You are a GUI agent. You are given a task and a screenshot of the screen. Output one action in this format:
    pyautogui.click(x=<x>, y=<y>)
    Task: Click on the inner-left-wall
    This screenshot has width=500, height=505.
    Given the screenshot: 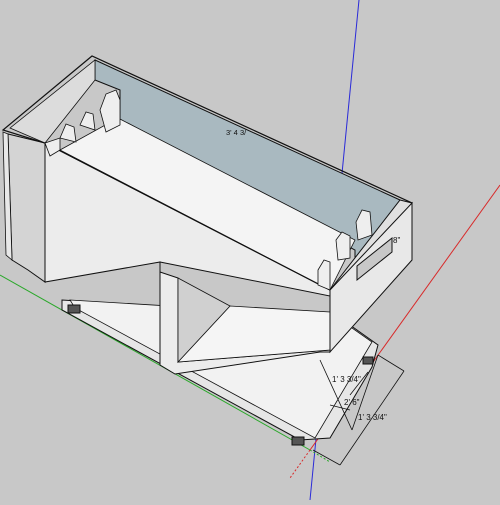 What is the action you would take?
    pyautogui.click(x=52, y=101)
    